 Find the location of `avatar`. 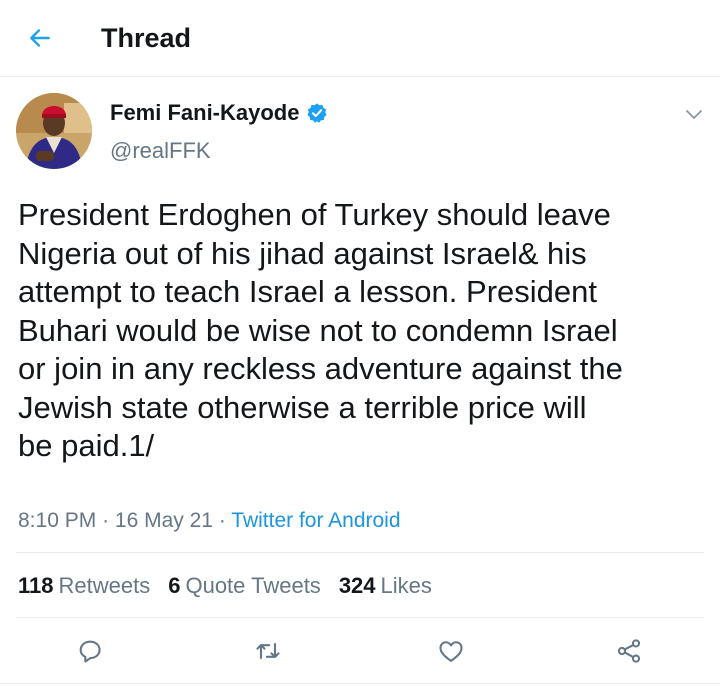

avatar is located at coordinates (54, 131).